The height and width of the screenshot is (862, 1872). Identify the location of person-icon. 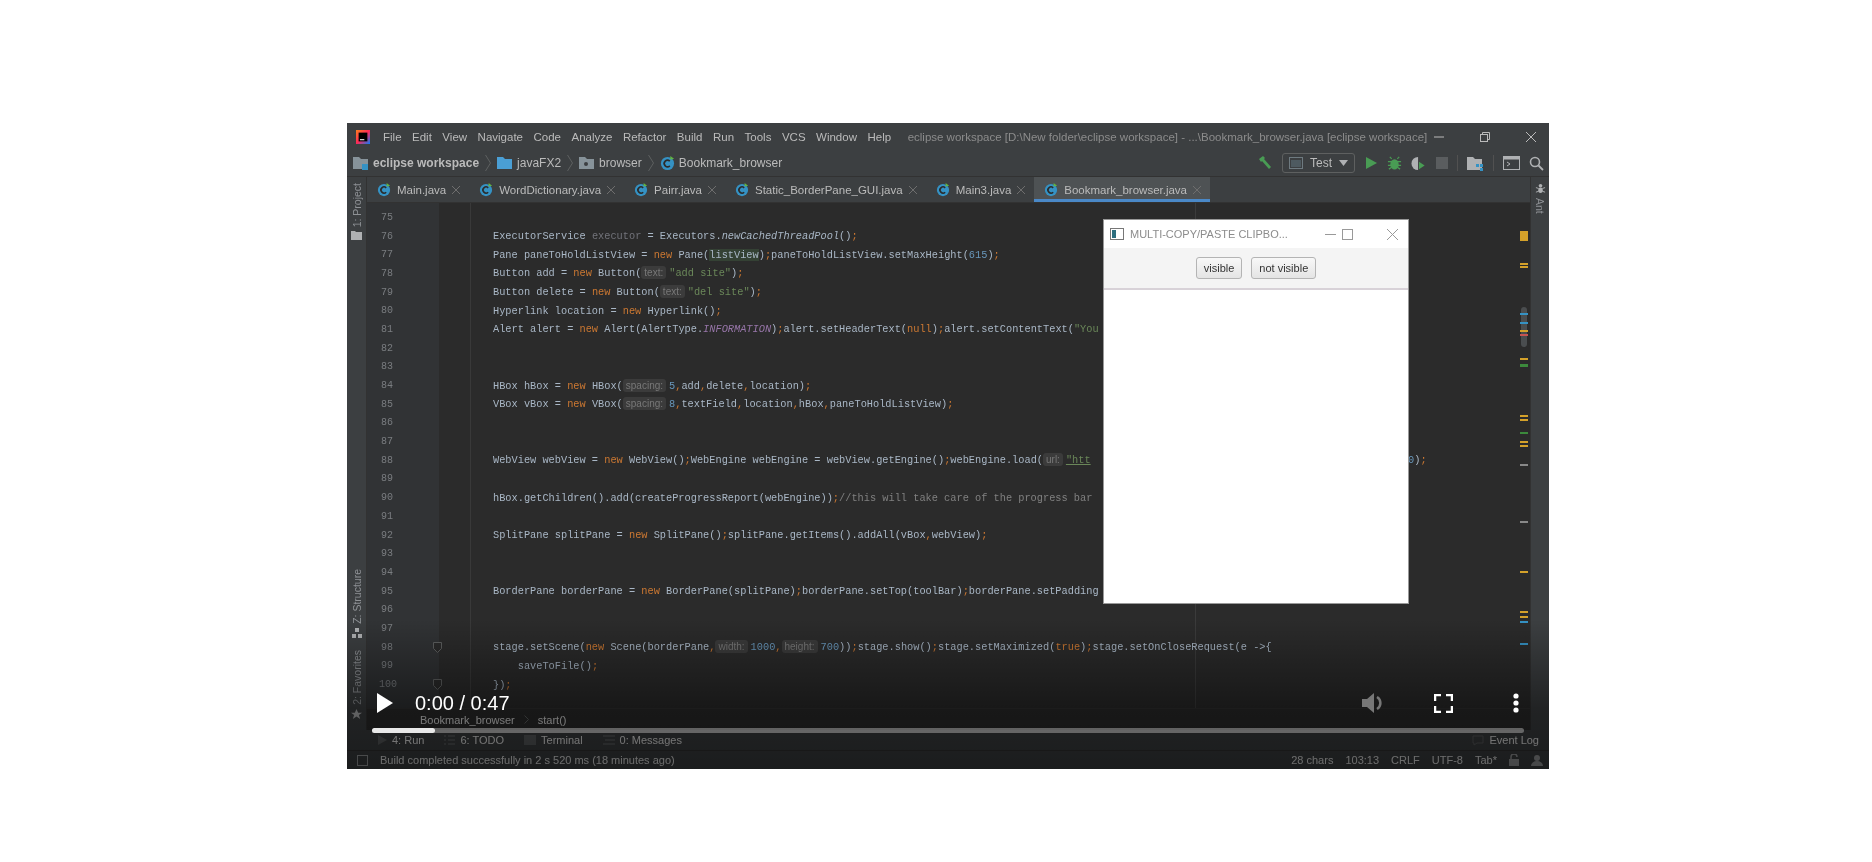
(1537, 760).